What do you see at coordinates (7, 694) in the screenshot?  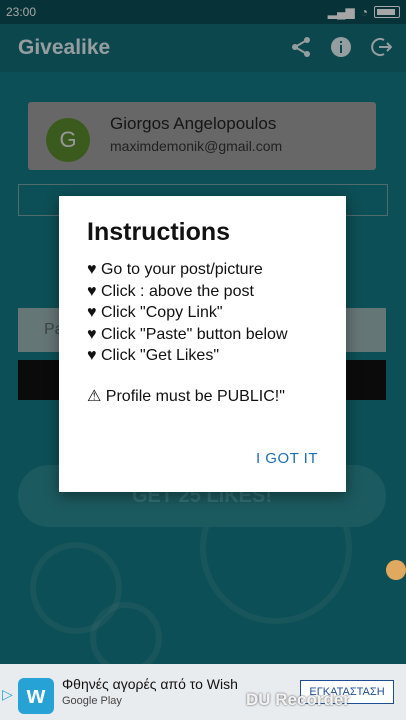 I see `ad-choices-icon: ▷` at bounding box center [7, 694].